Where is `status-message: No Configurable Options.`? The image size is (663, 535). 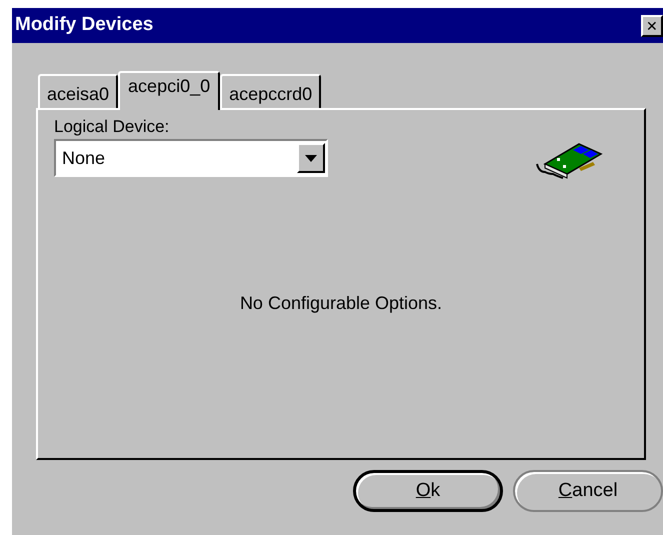
status-message: No Configurable Options. is located at coordinates (341, 303).